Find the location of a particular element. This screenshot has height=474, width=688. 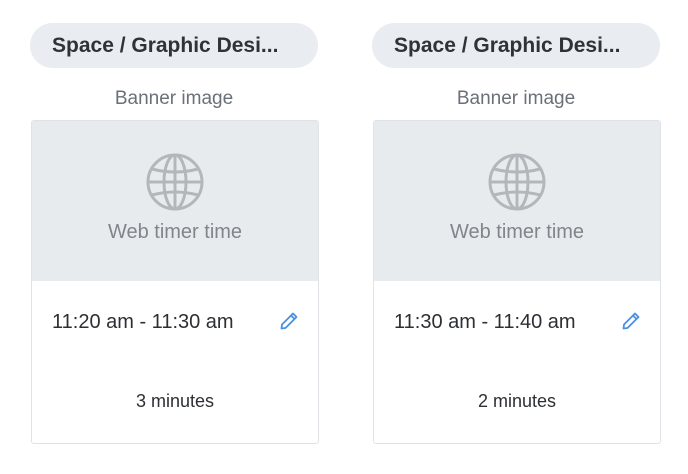

time-range: 11:30 am - 11:40 am is located at coordinates (485, 322).